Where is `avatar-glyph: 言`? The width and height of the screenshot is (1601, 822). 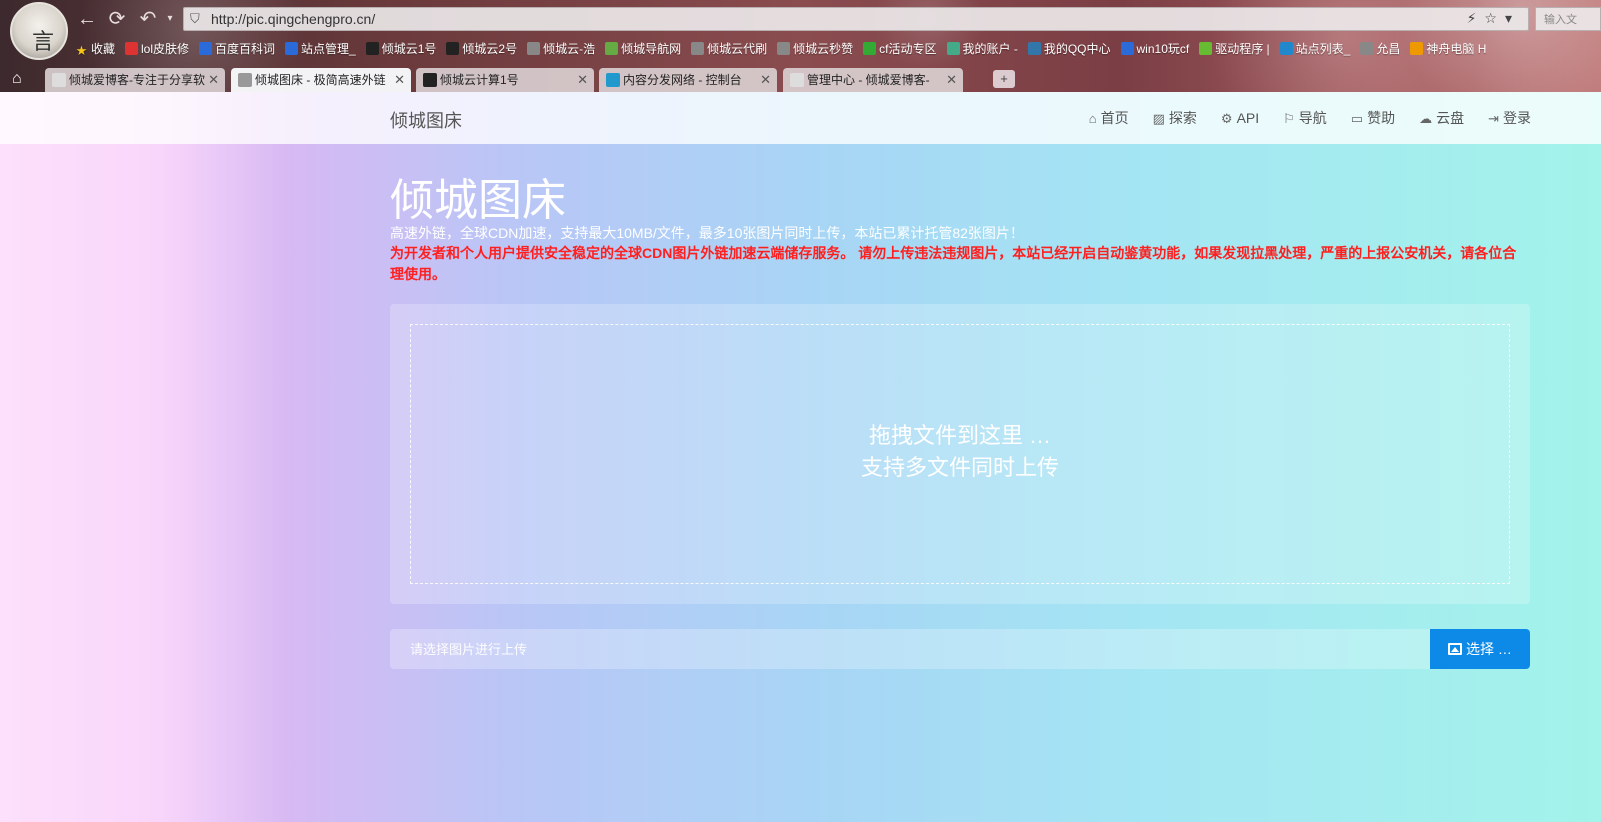
avatar-glyph: 言 is located at coordinates (43, 42).